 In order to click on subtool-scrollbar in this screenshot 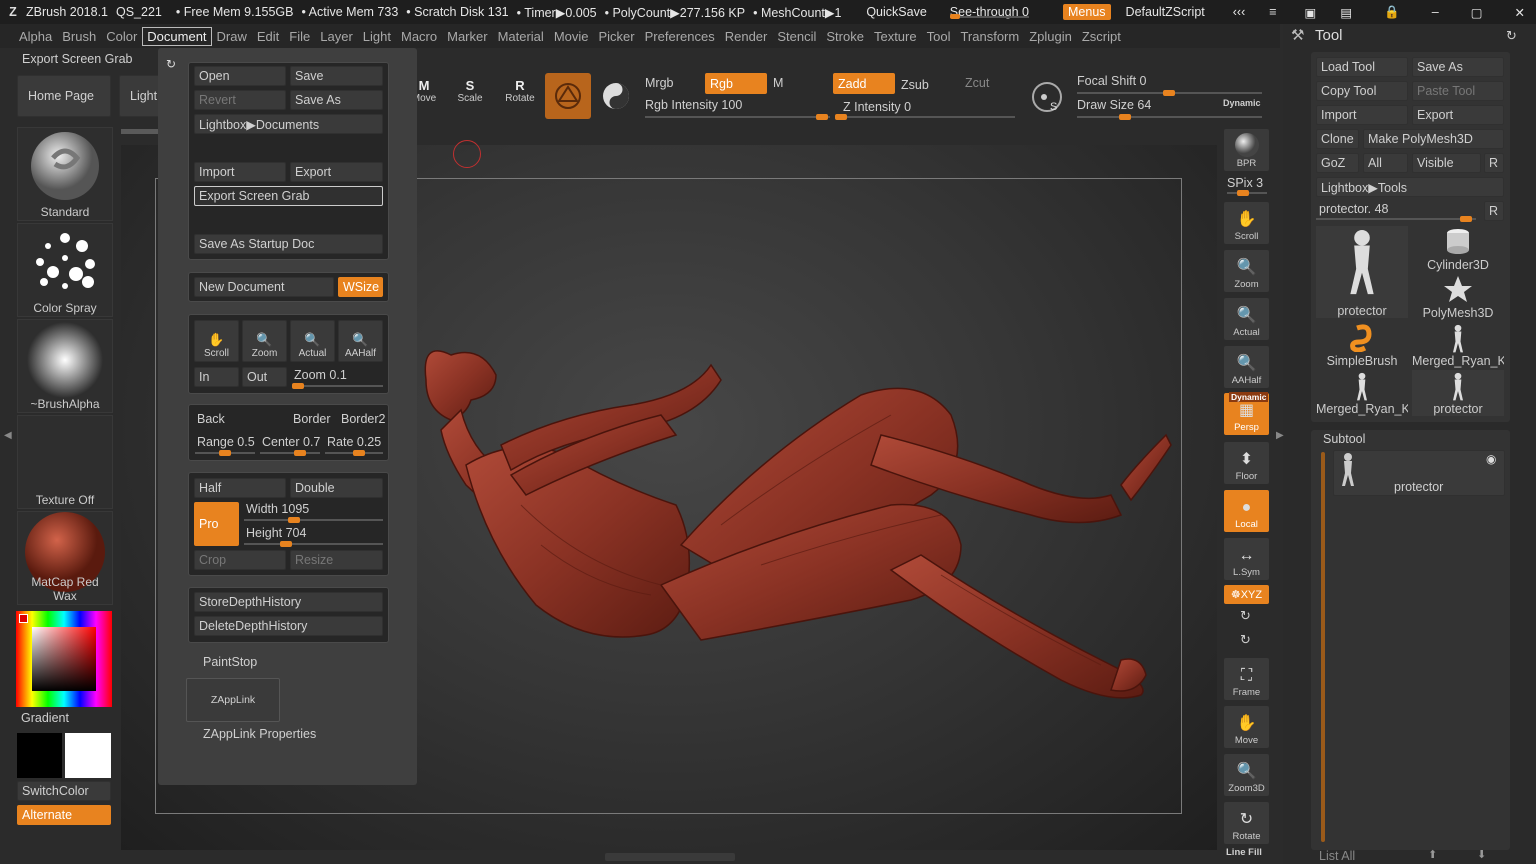, I will do `click(1323, 647)`.